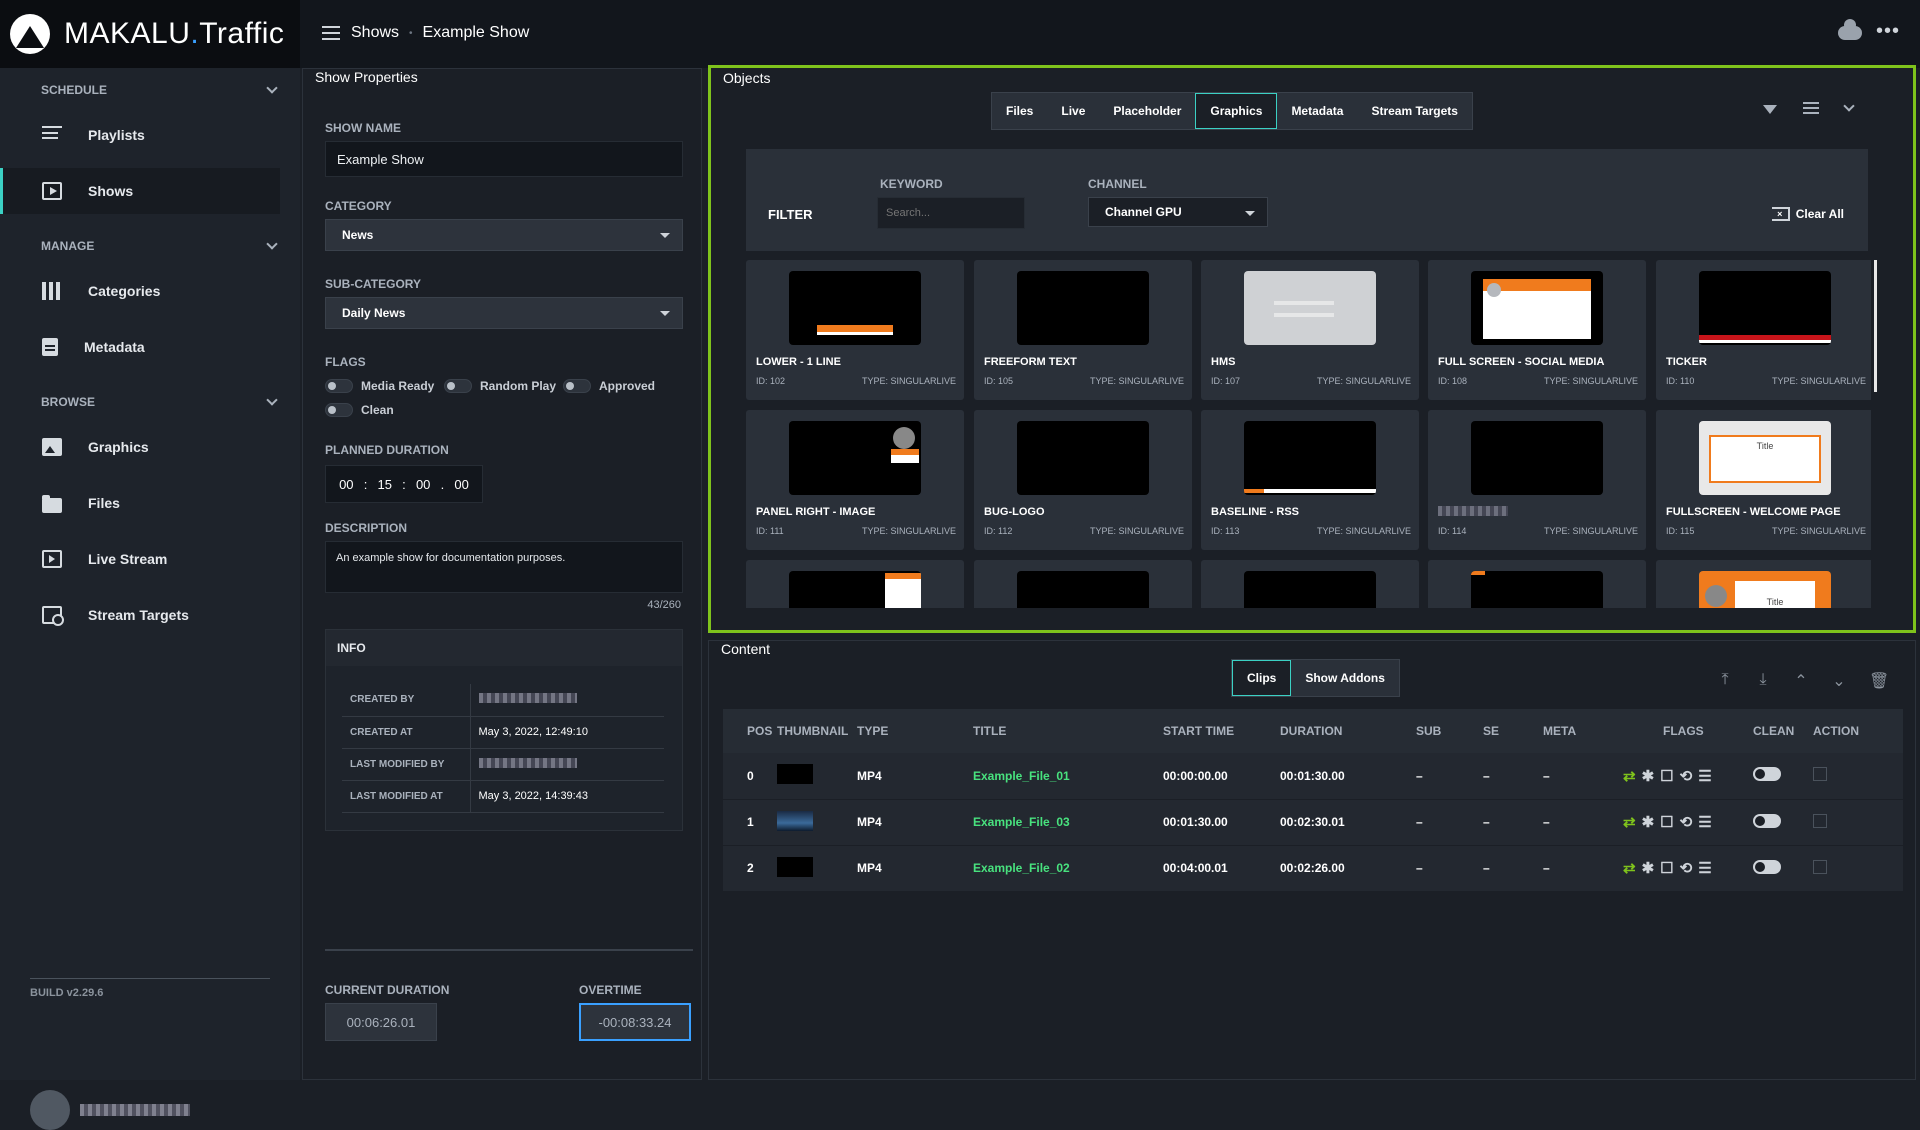  I want to click on sidebar-item-live-stream: Live Stream, so click(140, 559).